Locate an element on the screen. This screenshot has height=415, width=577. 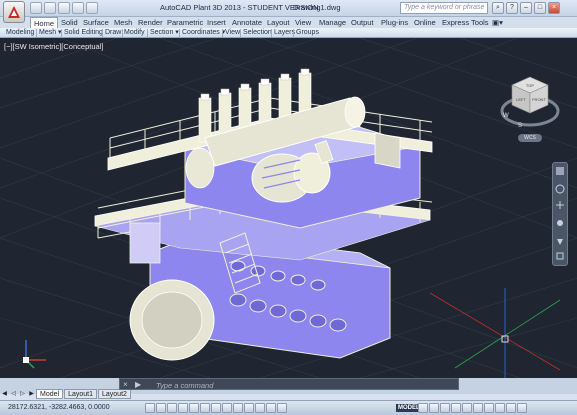
selection-cycling-icon is located at coordinates (282, 408).